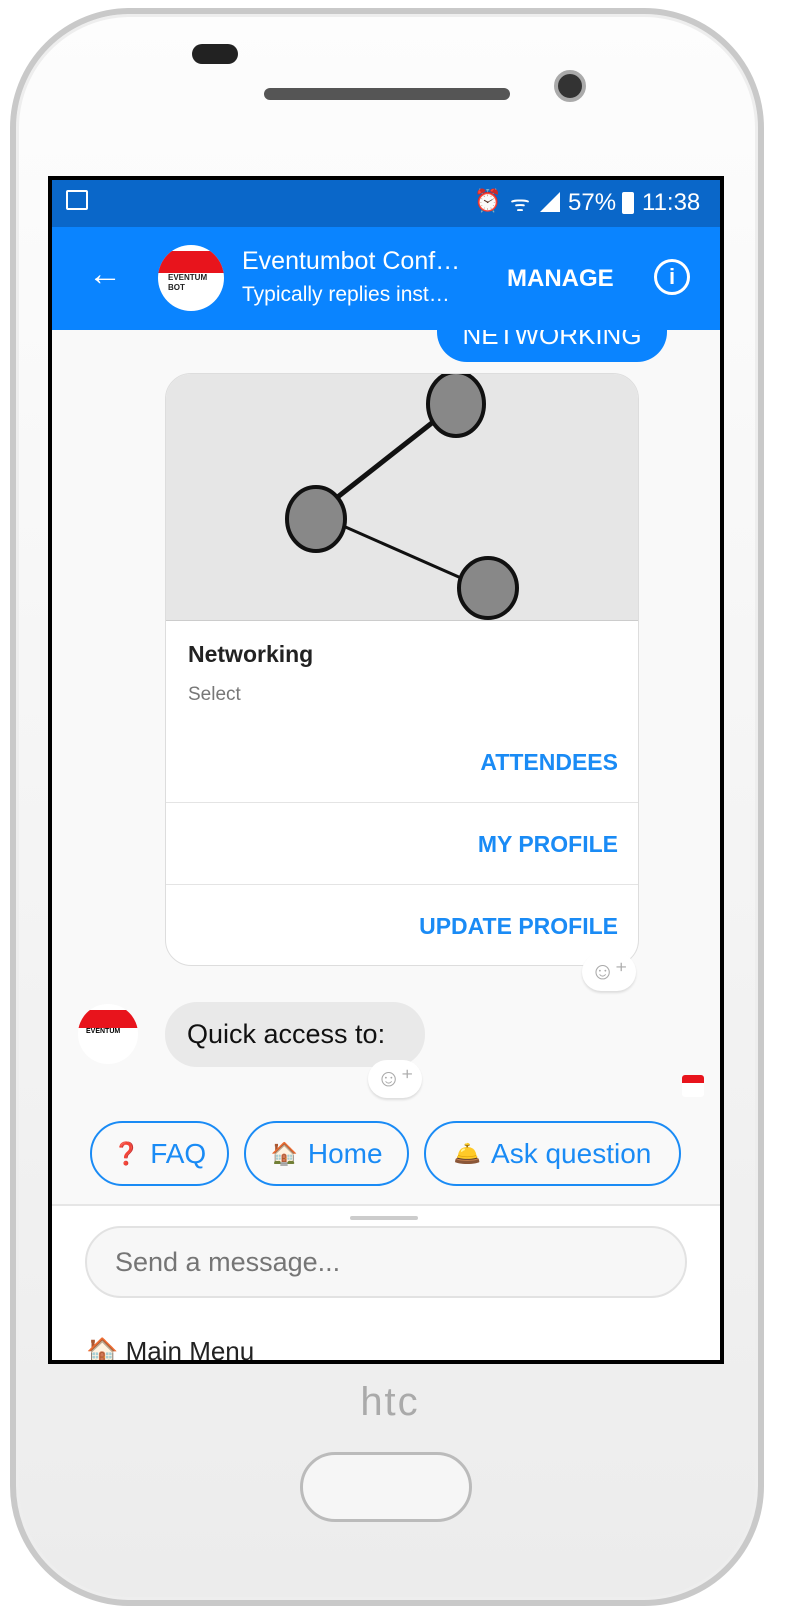 The width and height of the screenshot is (796, 1612). I want to click on signal-icon, so click(550, 202).